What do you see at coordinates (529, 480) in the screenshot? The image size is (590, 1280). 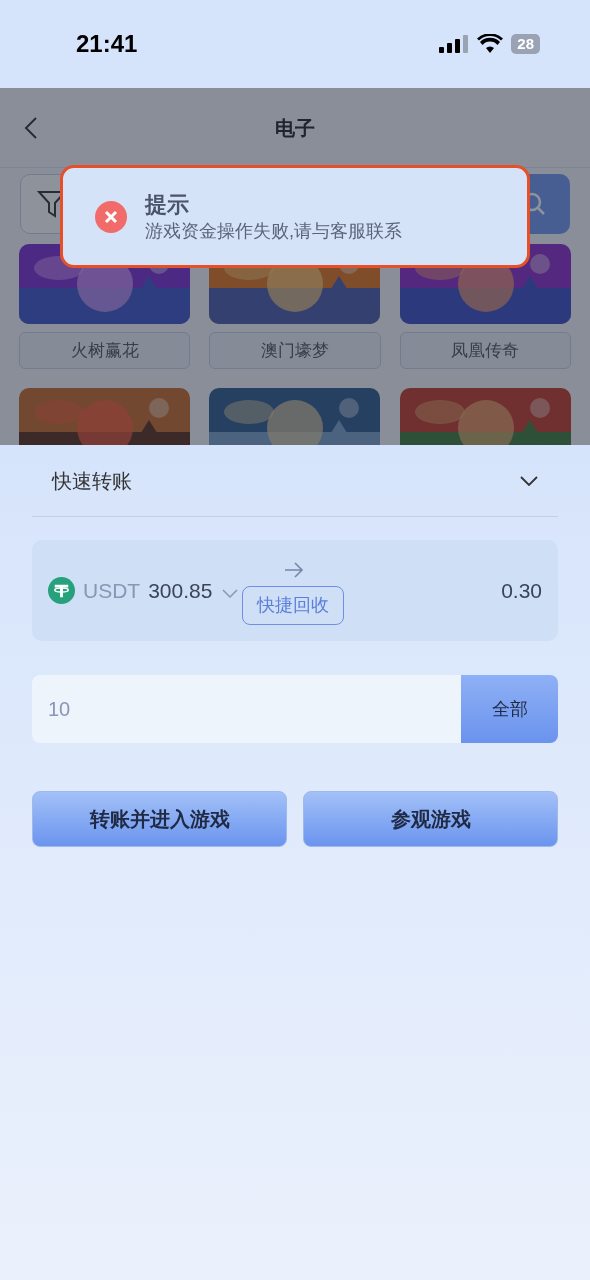 I see `chevron-down-icon` at bounding box center [529, 480].